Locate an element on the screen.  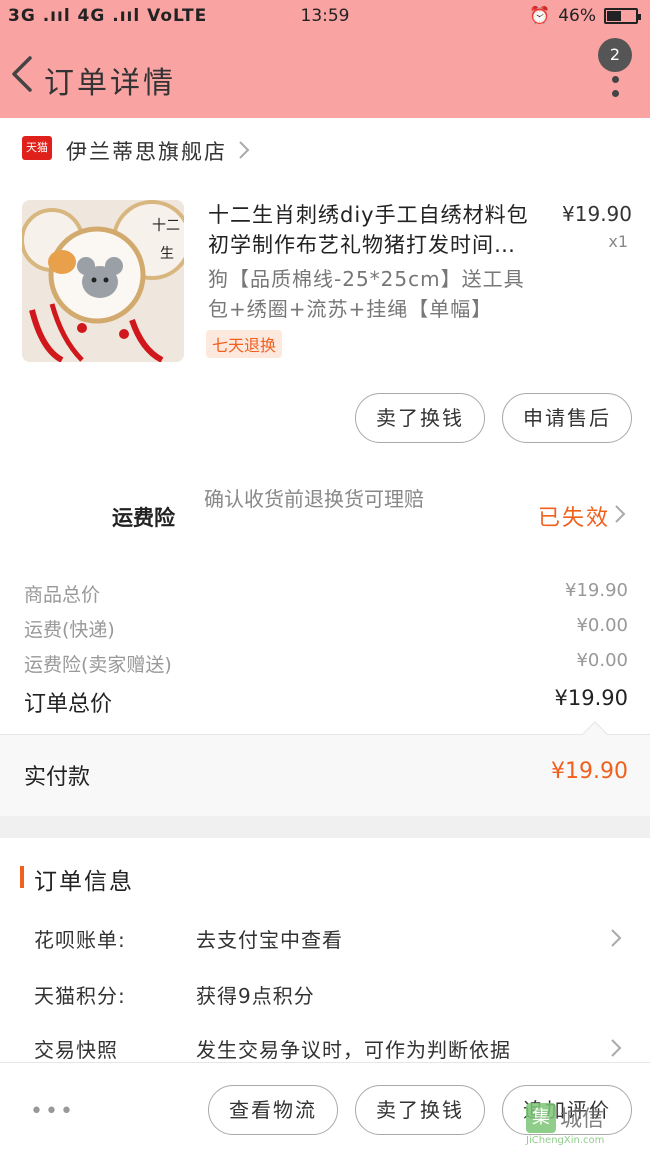
back-arrow-icon is located at coordinates (23, 74).